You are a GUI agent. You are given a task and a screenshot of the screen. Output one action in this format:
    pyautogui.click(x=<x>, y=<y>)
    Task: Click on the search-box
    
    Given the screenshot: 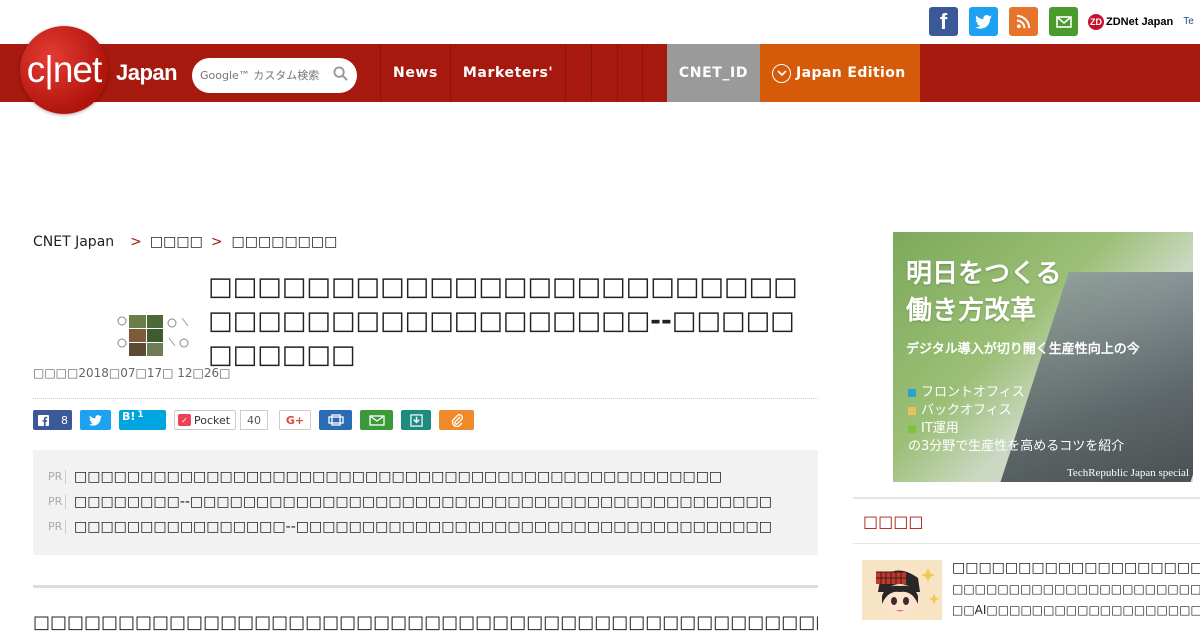 What is the action you would take?
    pyautogui.click(x=274, y=75)
    